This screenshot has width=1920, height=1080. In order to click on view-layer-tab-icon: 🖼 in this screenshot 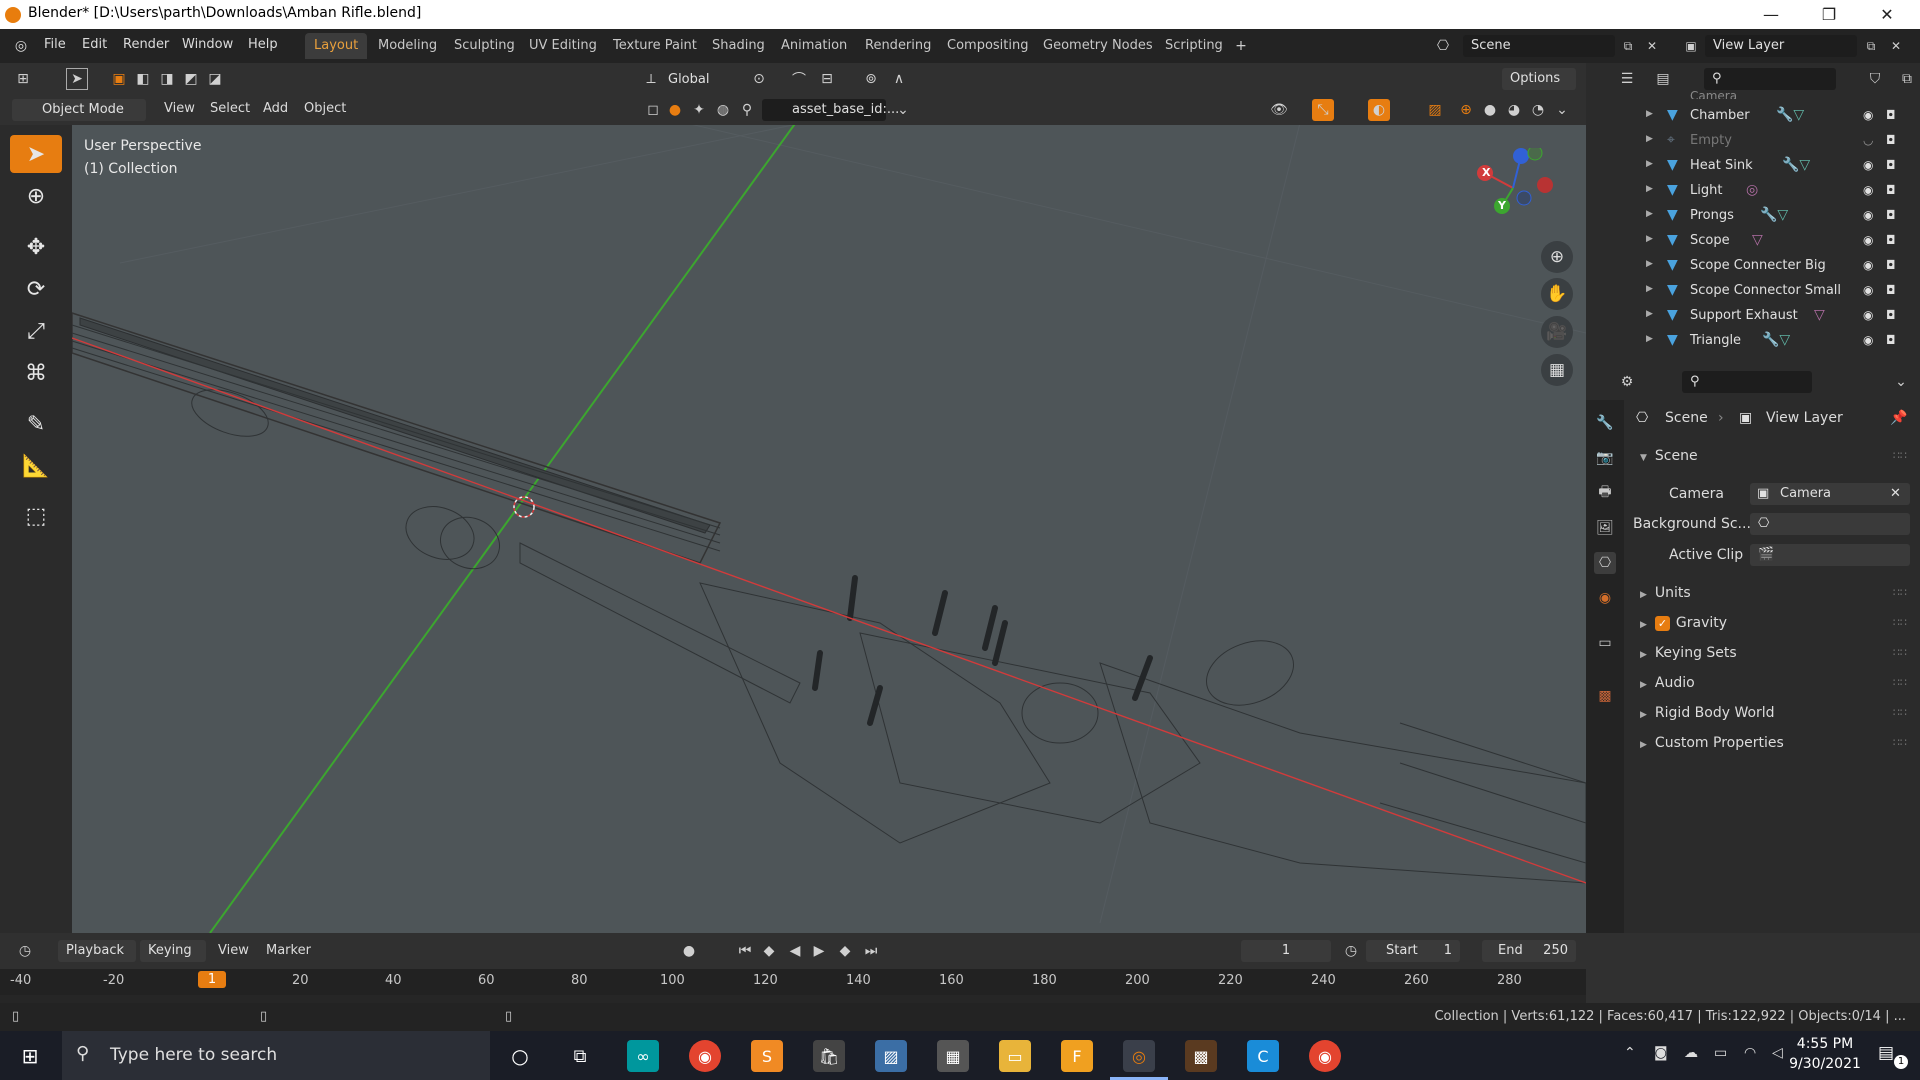, I will do `click(1605, 528)`.